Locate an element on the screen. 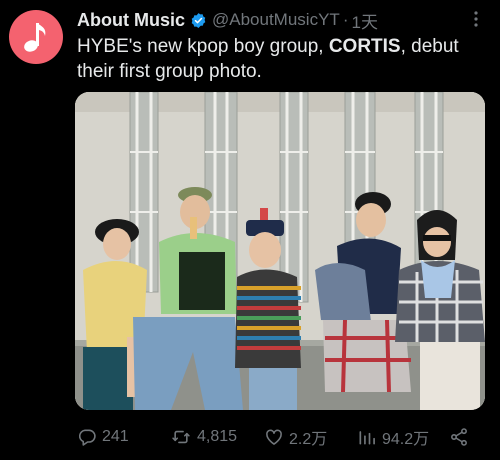 The image size is (500, 460). heart-icon is located at coordinates (274, 437).